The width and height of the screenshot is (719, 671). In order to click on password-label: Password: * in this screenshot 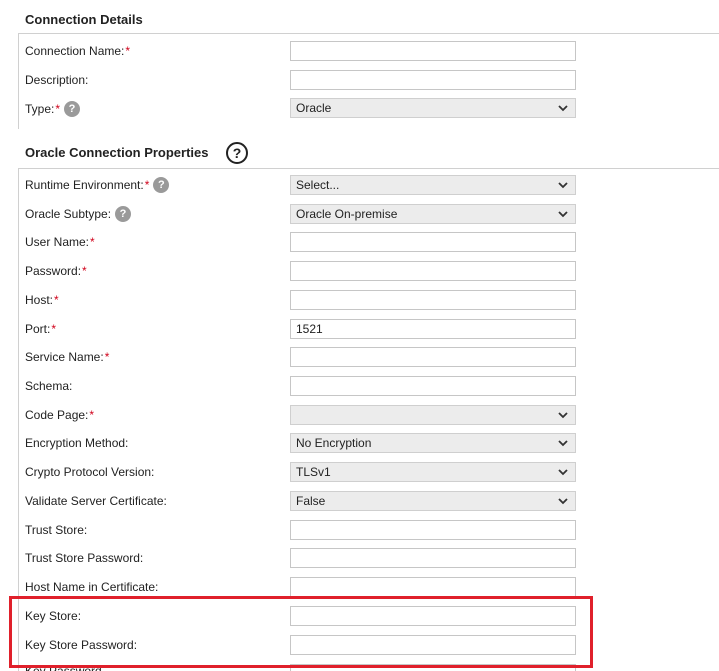, I will do `click(56, 271)`.